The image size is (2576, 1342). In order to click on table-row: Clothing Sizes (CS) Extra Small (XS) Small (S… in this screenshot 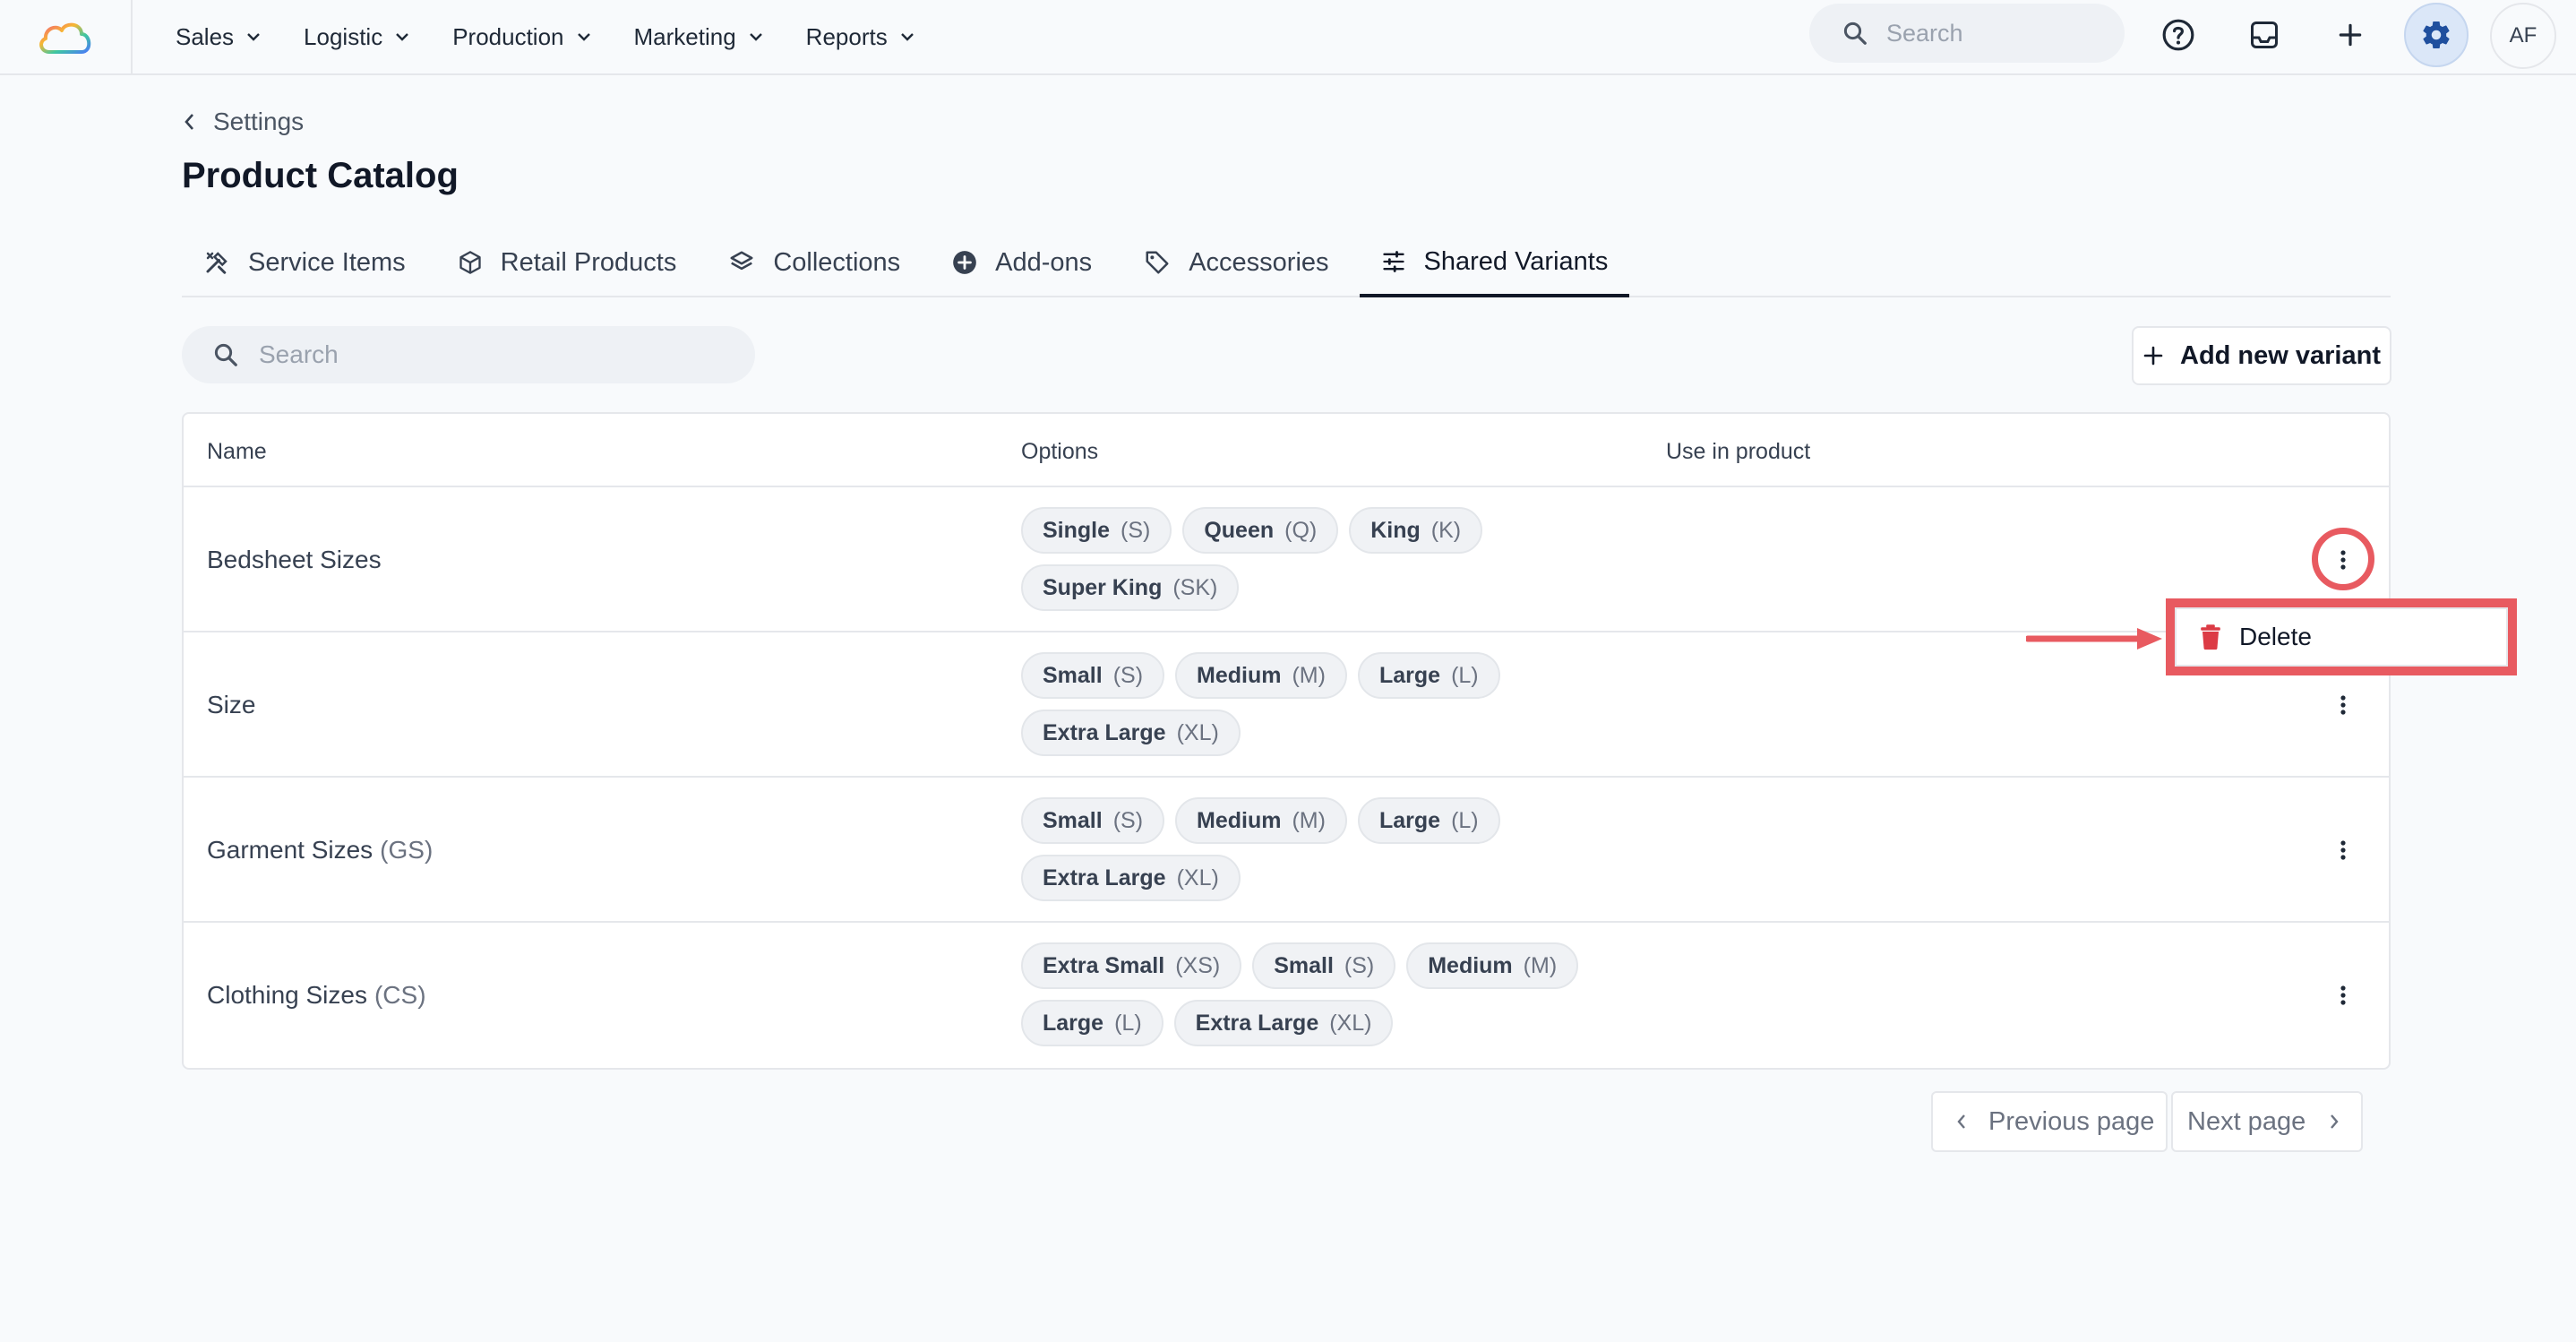, I will do `click(1286, 995)`.